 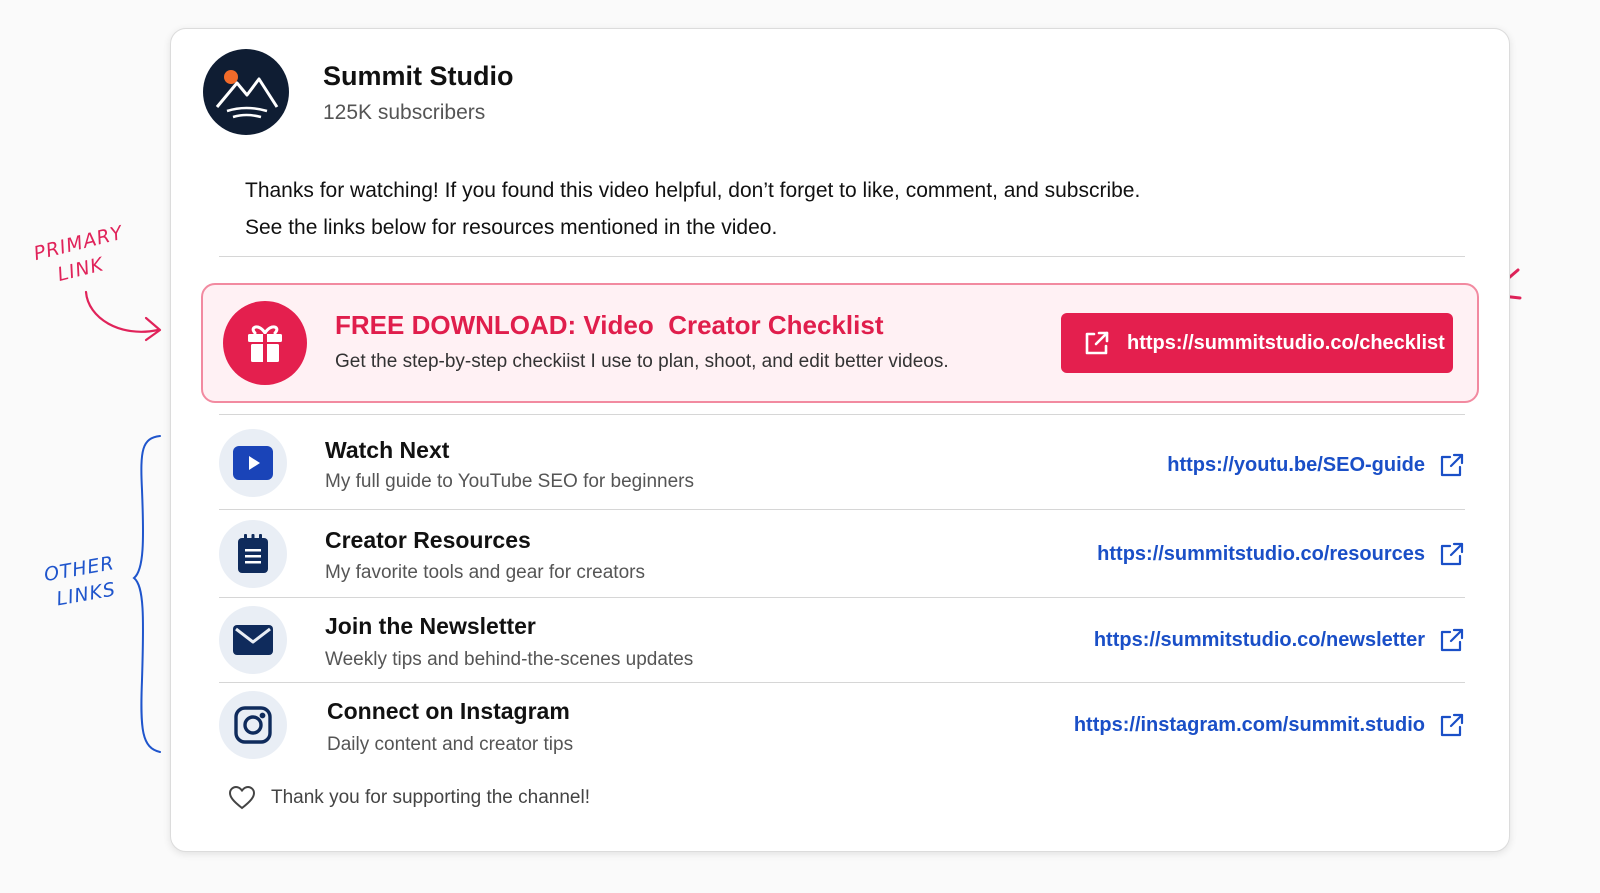 I want to click on checklist-link-button: https://summitstudio.co/checklist, so click(x=1257, y=343).